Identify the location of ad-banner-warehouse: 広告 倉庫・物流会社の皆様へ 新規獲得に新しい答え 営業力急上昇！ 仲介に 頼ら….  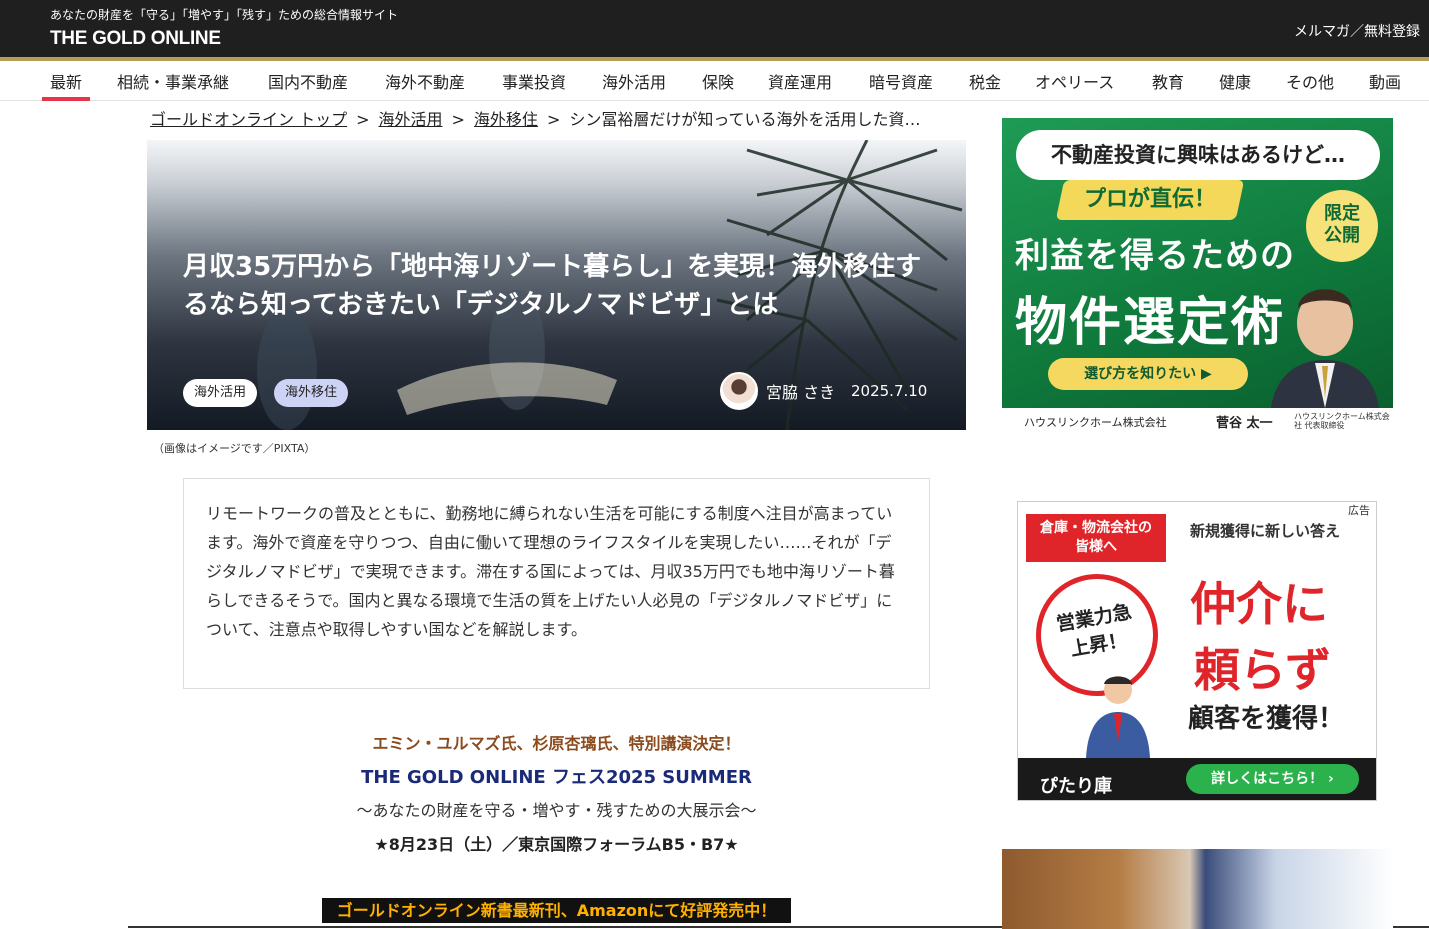
(1197, 651).